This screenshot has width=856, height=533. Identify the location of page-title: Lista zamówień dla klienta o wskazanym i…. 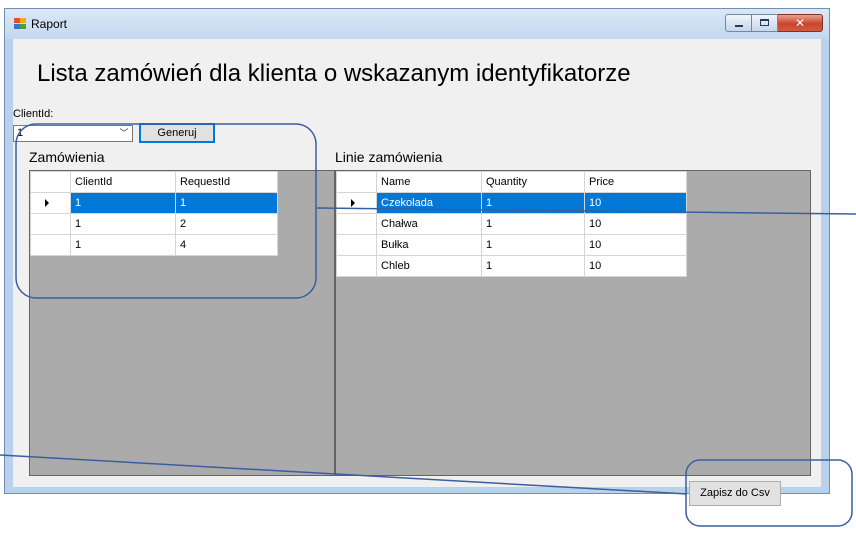
(334, 73).